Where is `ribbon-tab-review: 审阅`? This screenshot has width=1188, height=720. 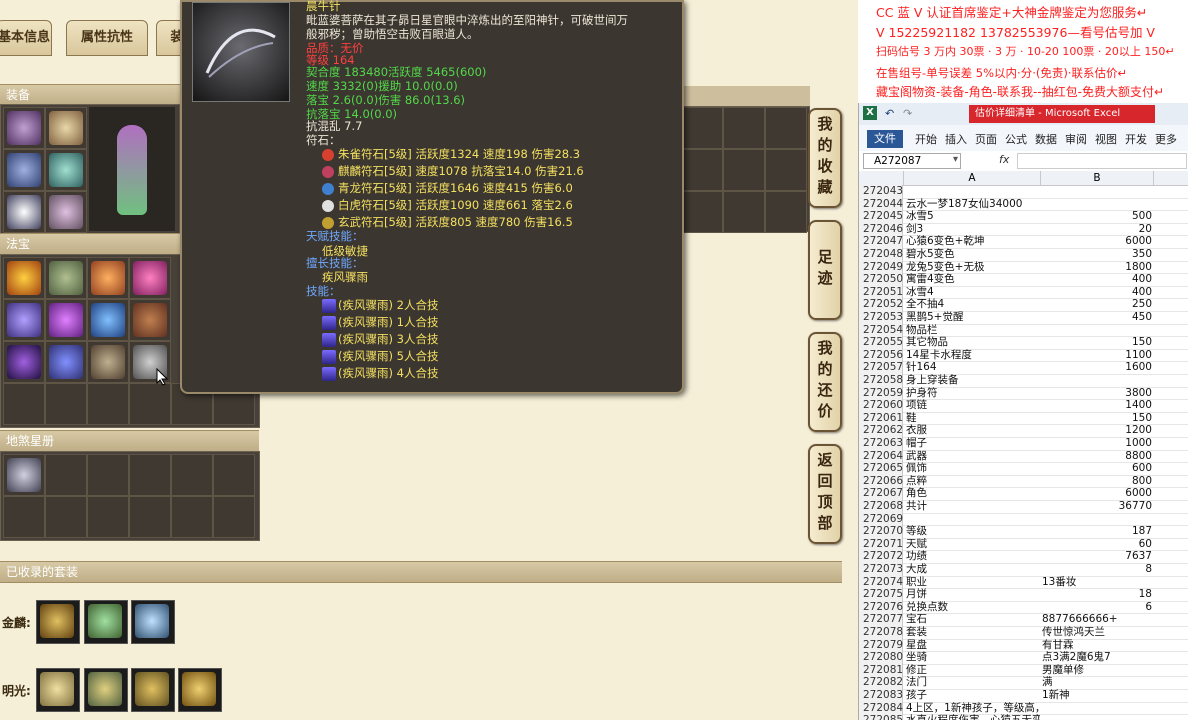 ribbon-tab-review: 审阅 is located at coordinates (1076, 140).